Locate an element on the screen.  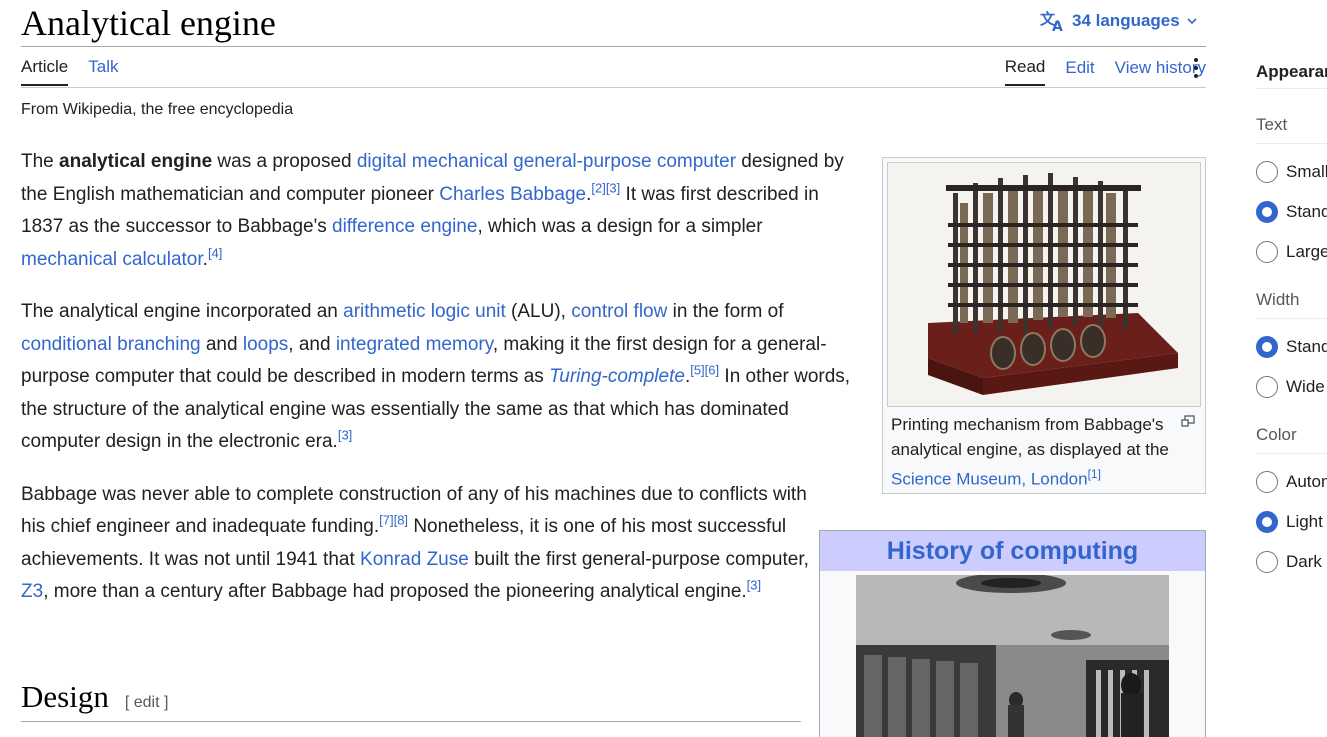
link-loops: loops is located at coordinates (265, 344).